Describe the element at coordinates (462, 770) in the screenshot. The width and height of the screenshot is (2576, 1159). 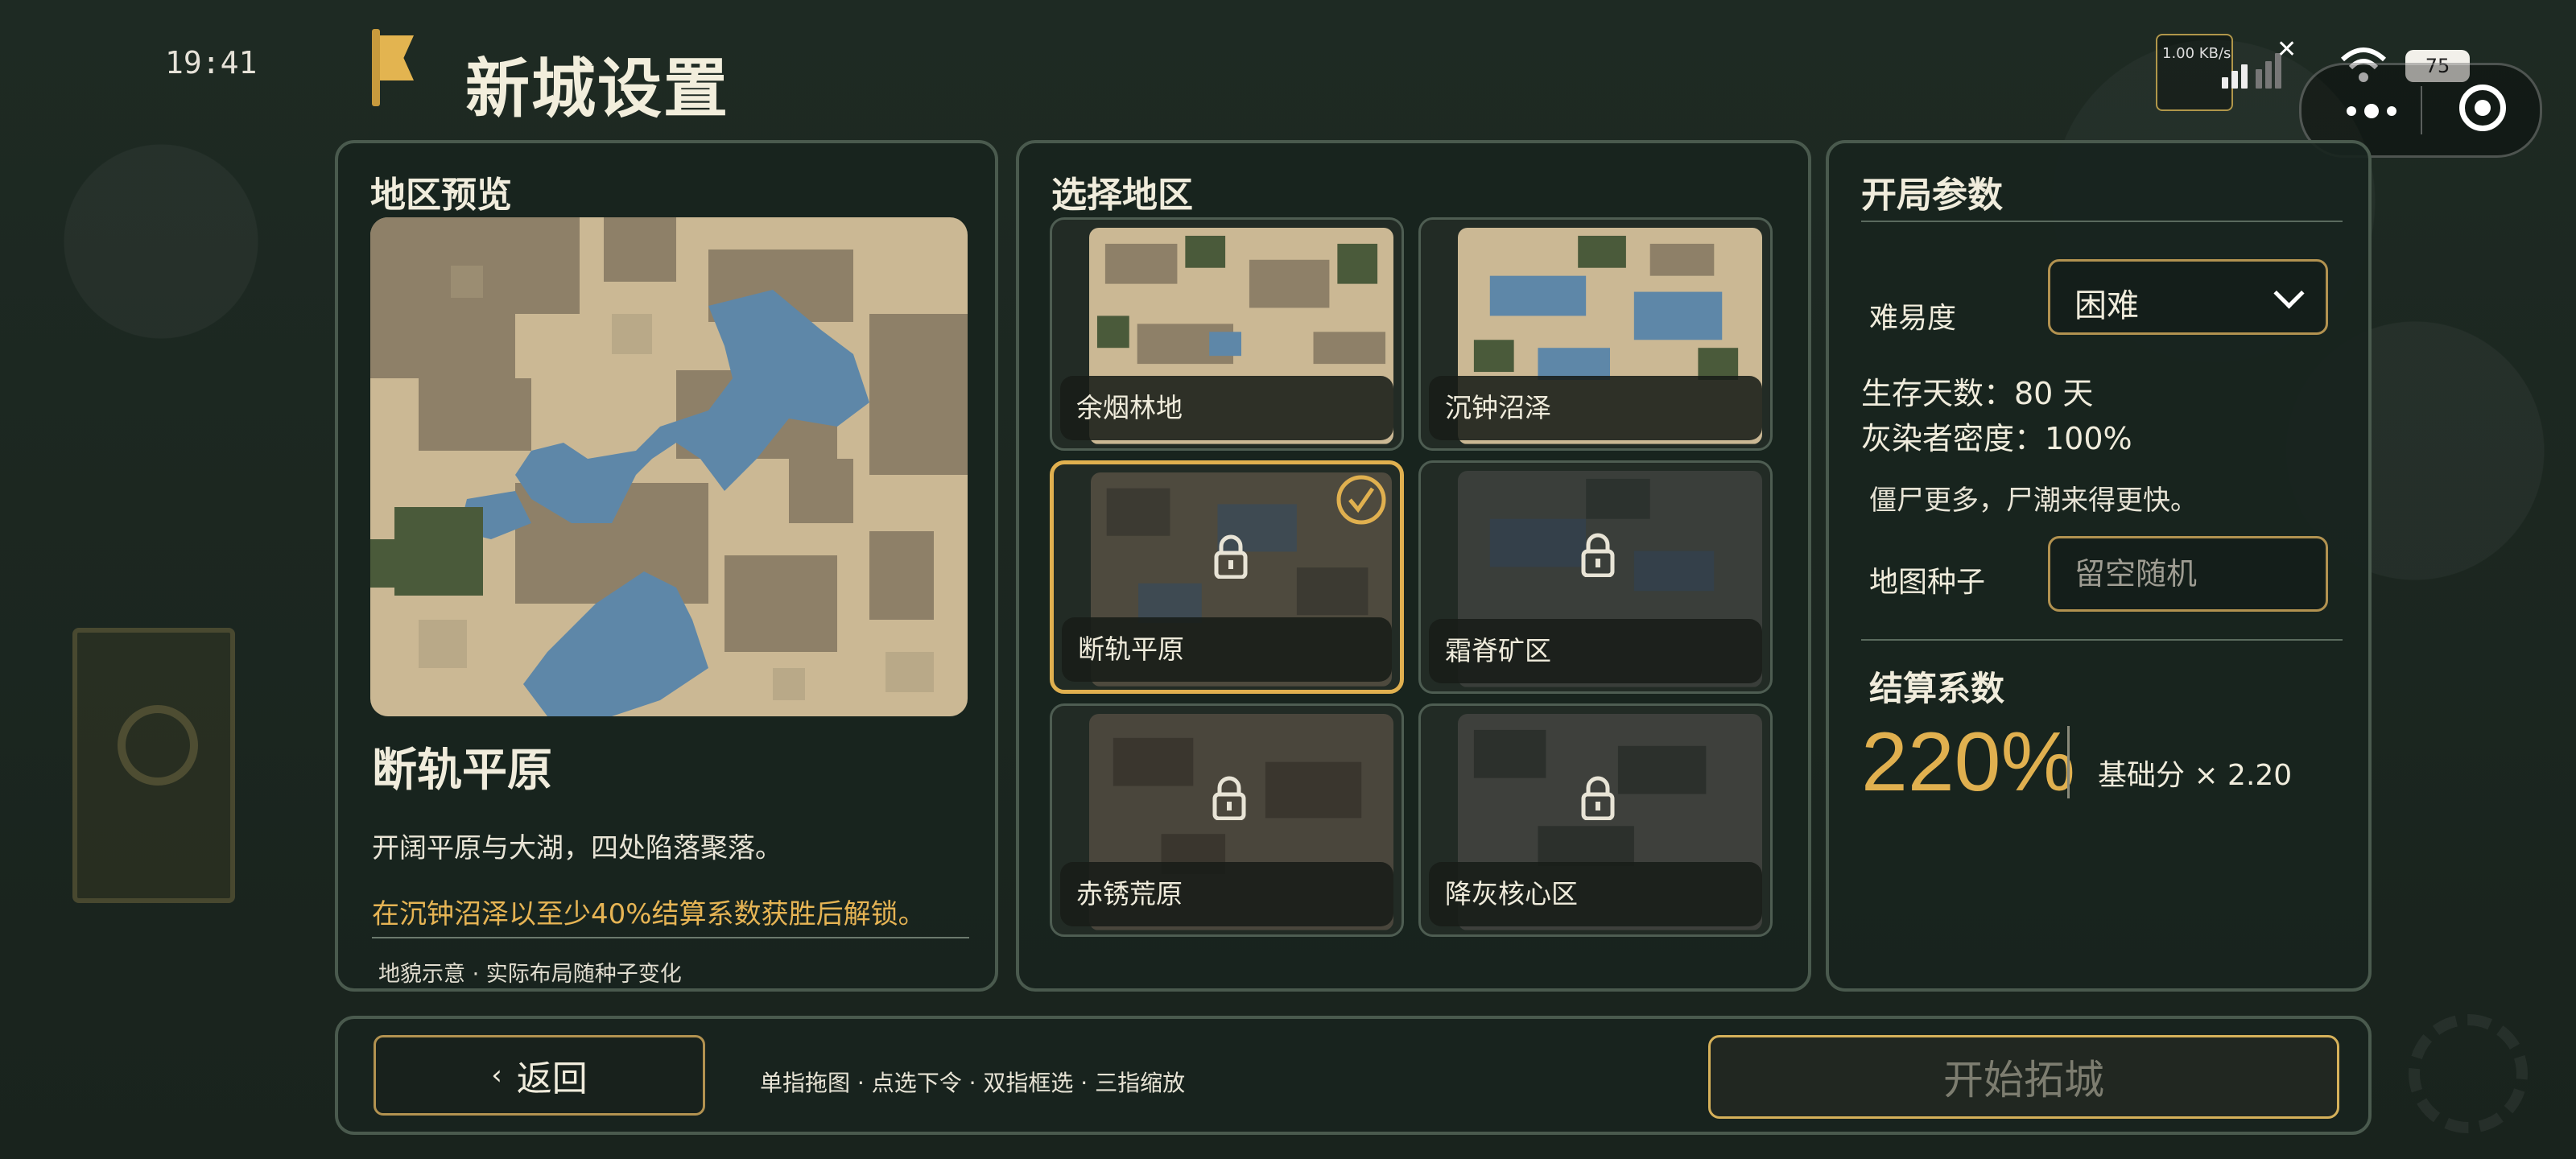
I see `selected-map-name: 断轨平原` at that location.